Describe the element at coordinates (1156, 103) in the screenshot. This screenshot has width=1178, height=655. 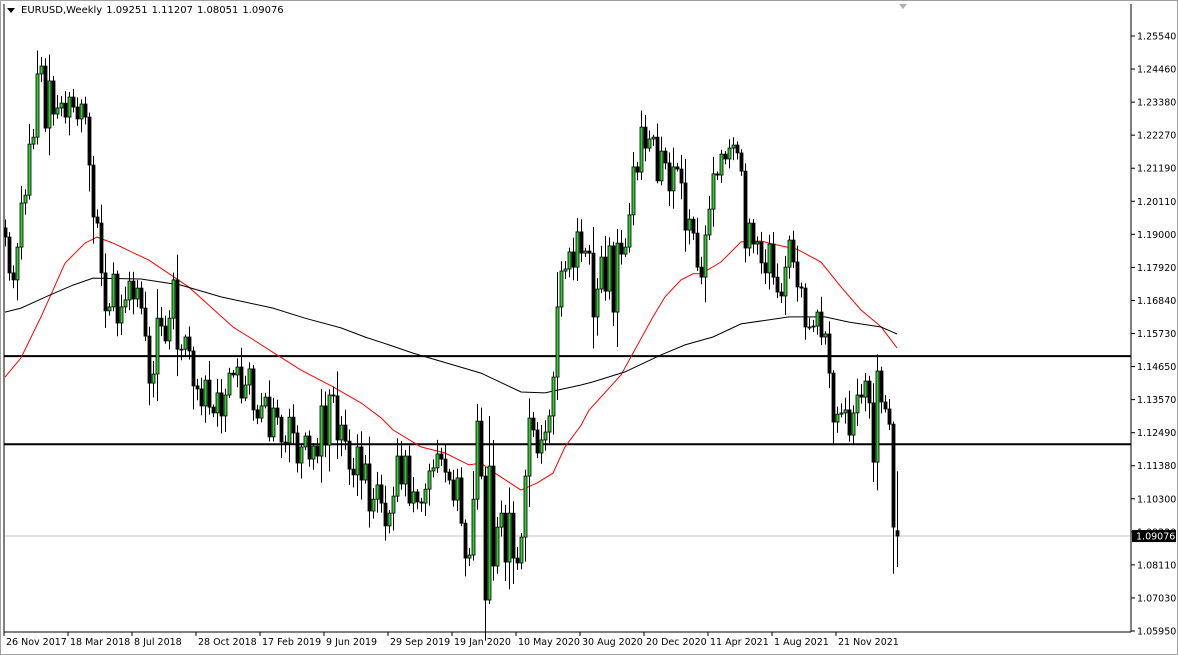
I see `price-tick-label: 1.23380` at that location.